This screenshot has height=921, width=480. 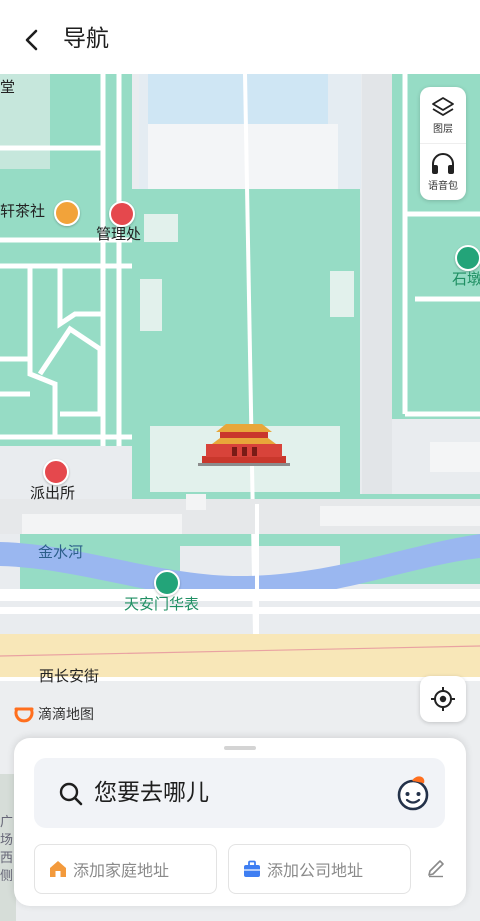 I want to click on home-icon, so click(x=58, y=869).